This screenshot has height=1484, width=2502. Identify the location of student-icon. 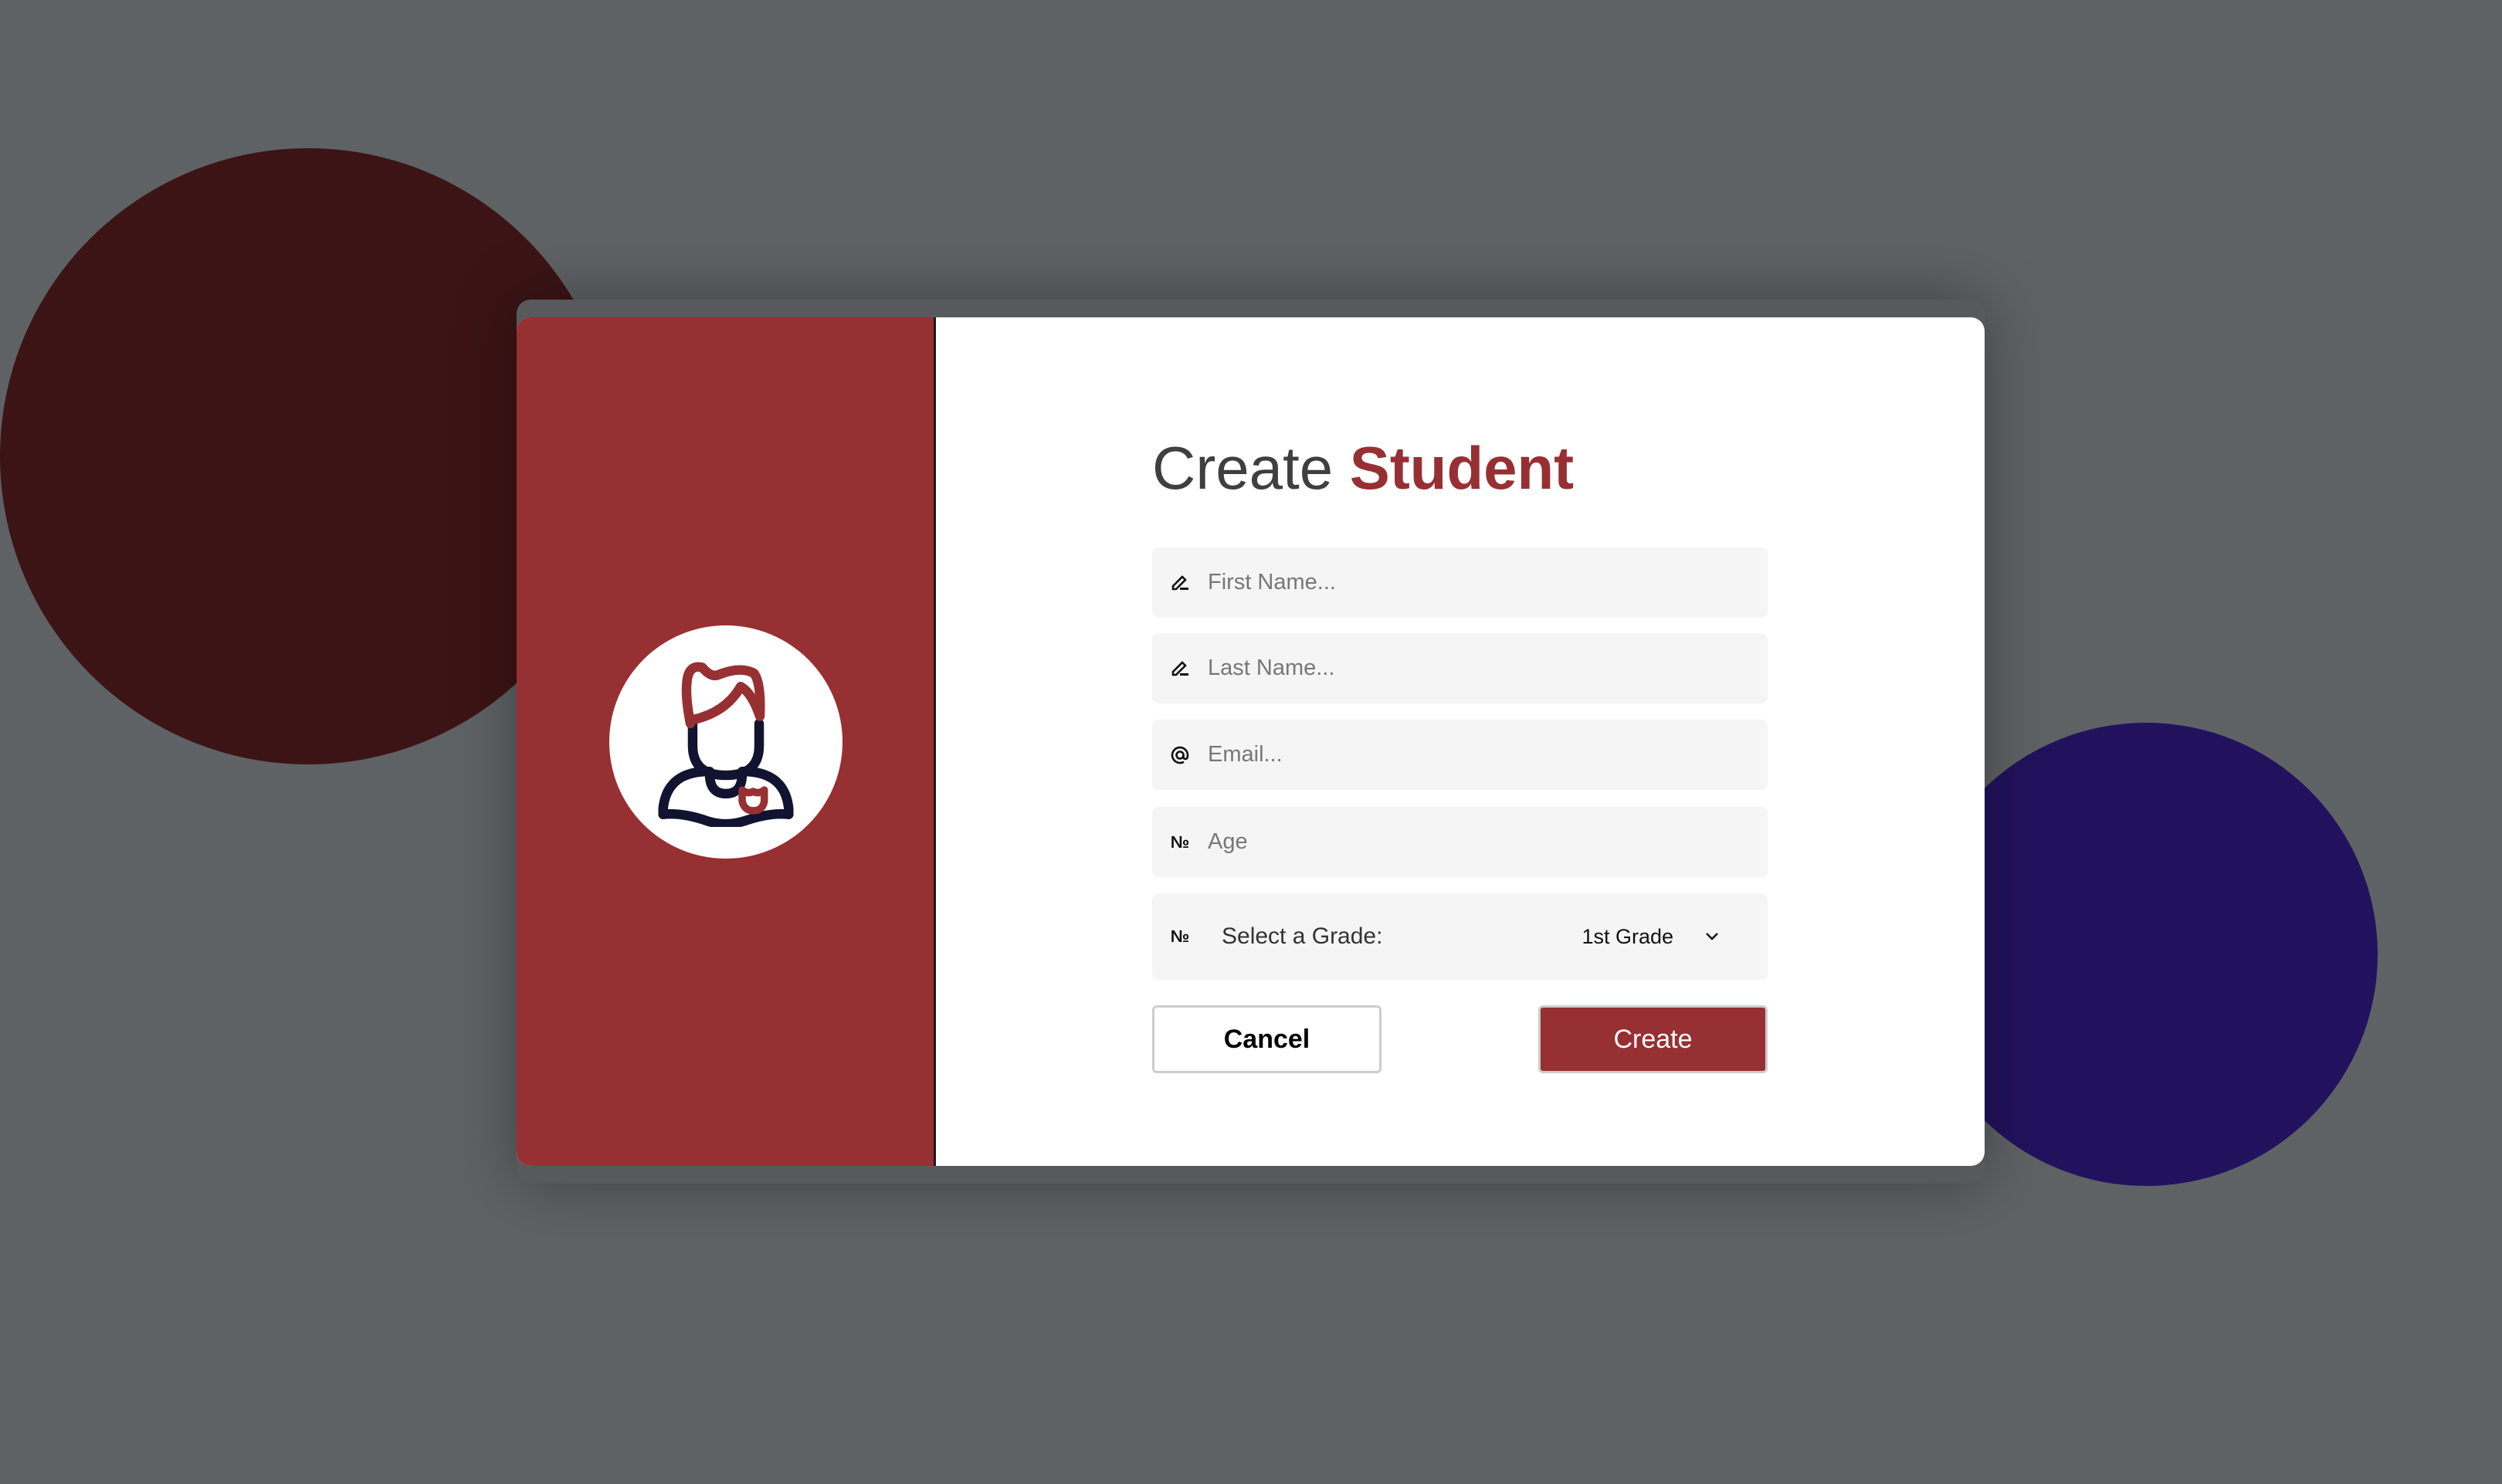
(726, 744).